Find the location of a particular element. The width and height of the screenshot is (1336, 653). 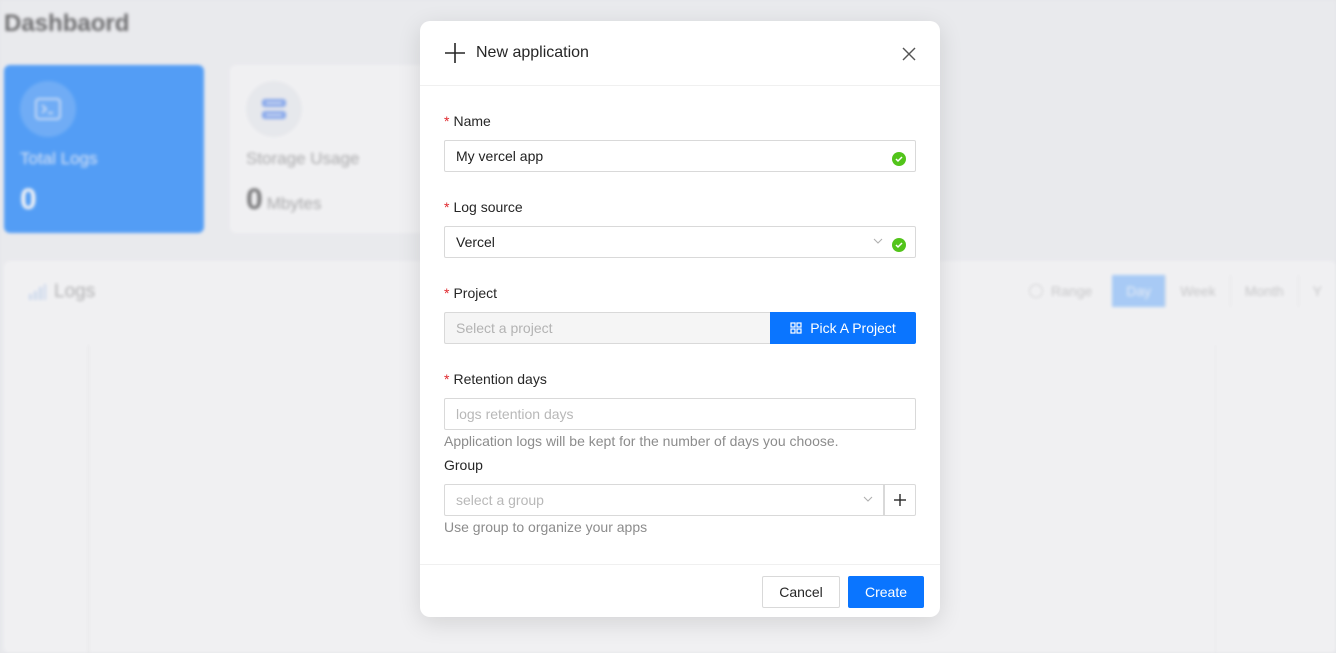

retention-placeholder: logs retention days is located at coordinates (515, 414).